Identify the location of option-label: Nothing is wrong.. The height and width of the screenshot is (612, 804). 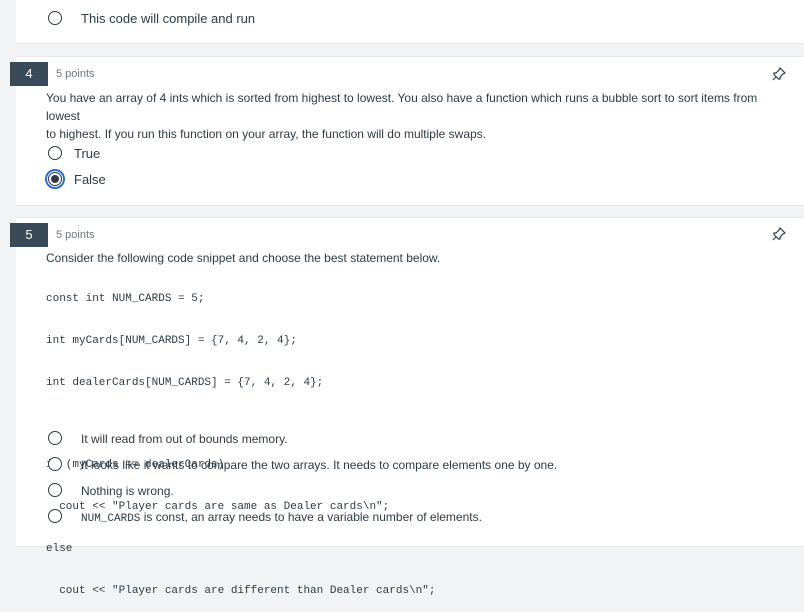
(127, 491).